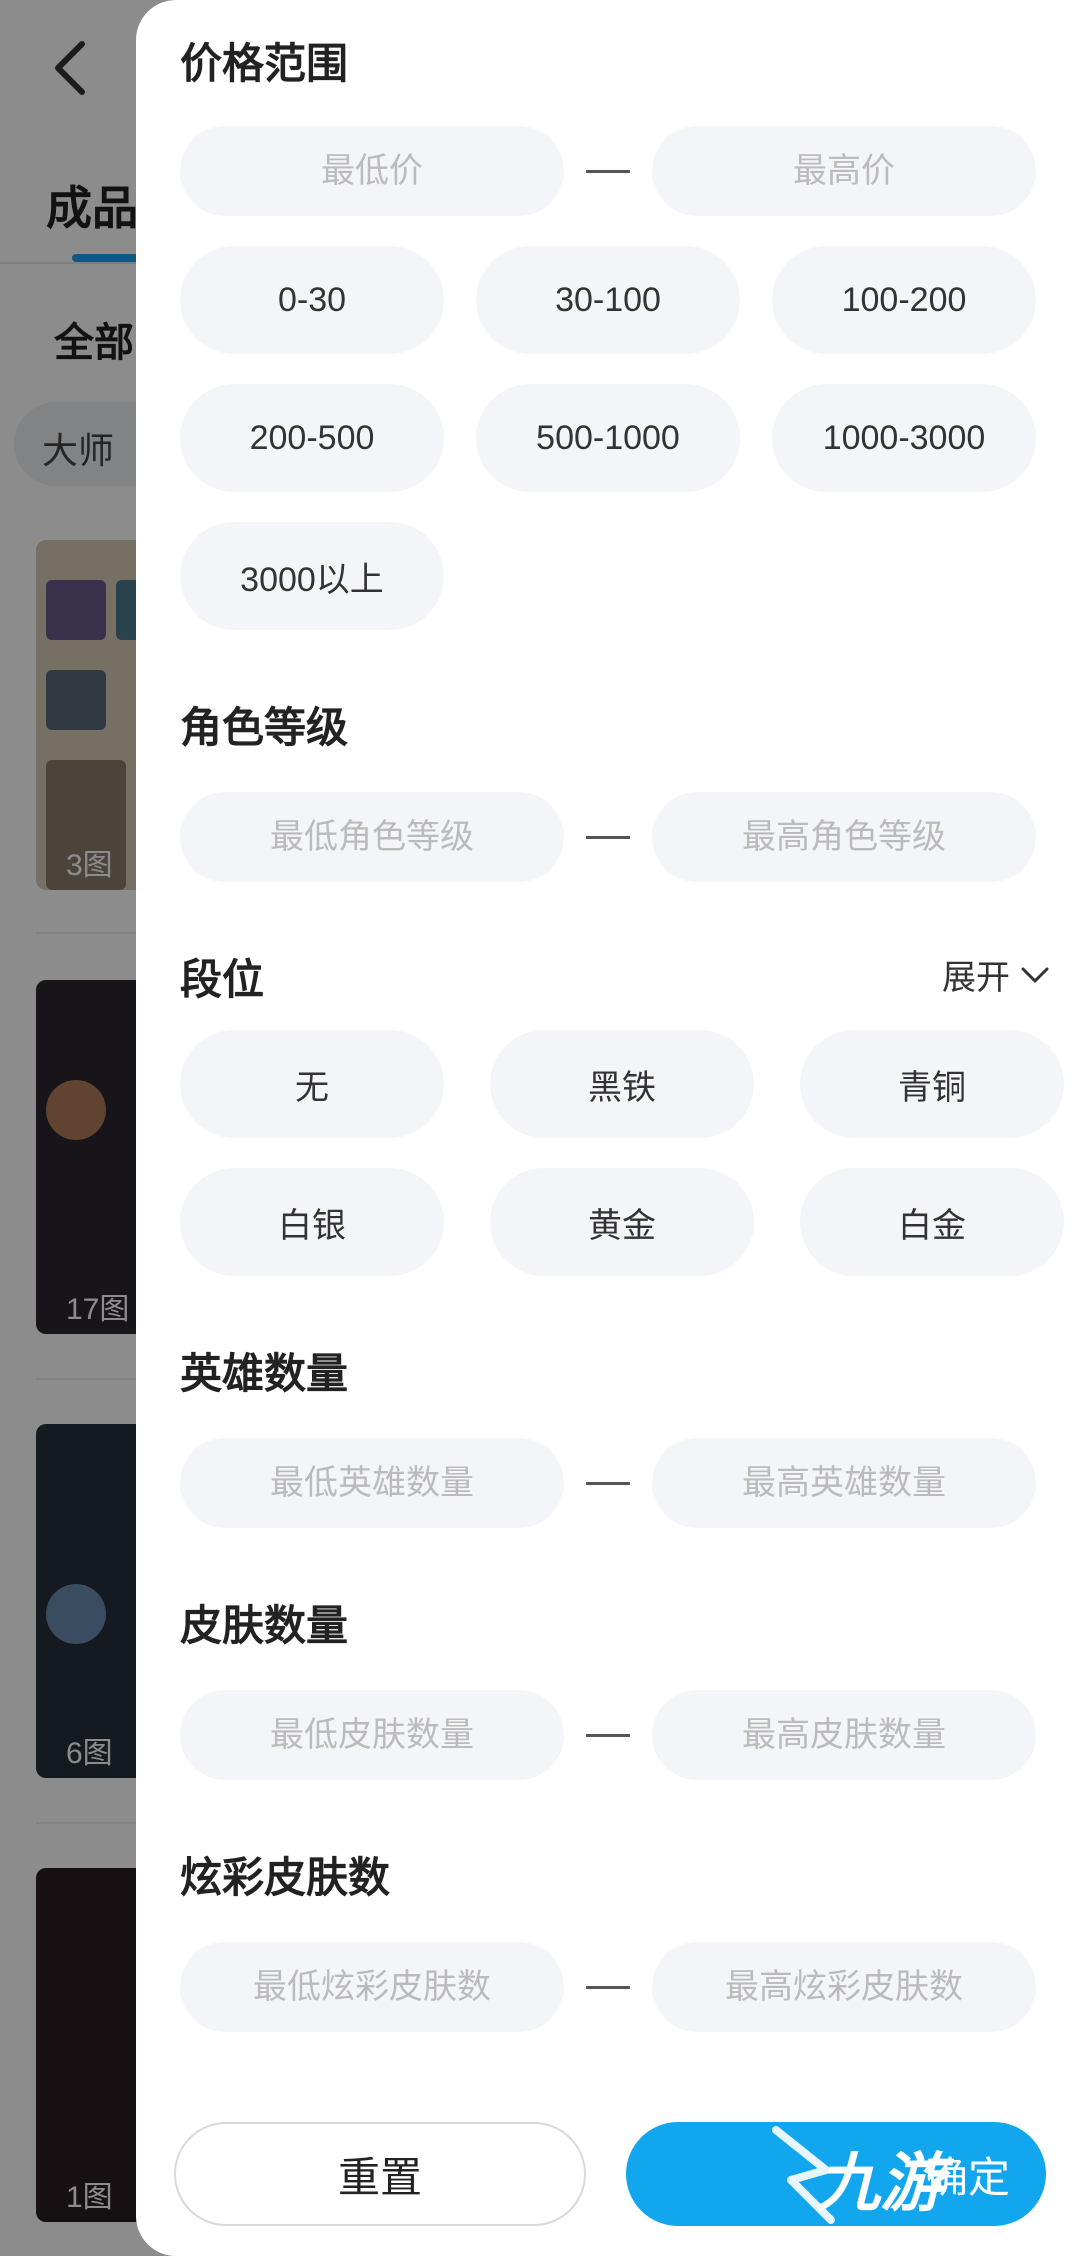 The image size is (1080, 2256). What do you see at coordinates (844, 1987) in the screenshot?
I see `chroma-max-input: 最高炫彩皮肤数` at bounding box center [844, 1987].